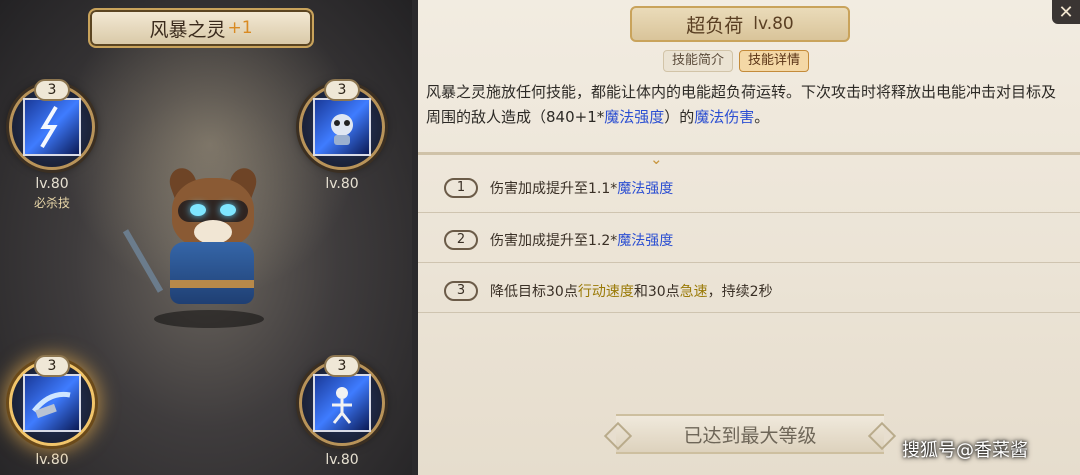  I want to click on skill-slot-3: 3 lv.80, so click(52, 411).